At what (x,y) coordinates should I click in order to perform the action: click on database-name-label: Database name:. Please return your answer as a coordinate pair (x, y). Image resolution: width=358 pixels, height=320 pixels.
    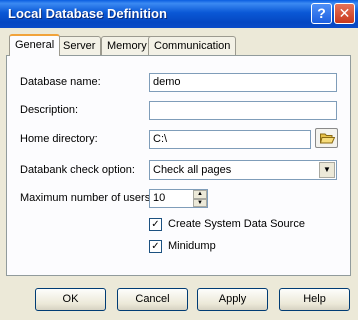
    Looking at the image, I should click on (60, 82).